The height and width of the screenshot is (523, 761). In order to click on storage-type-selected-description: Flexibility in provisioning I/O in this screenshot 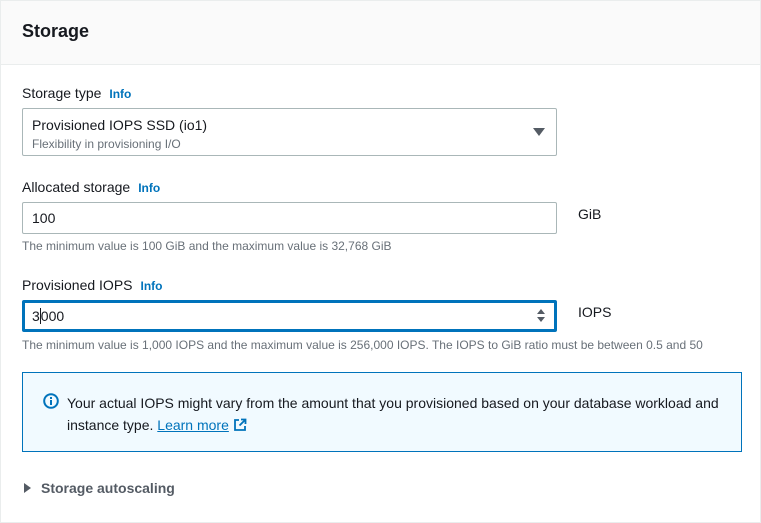, I will do `click(106, 144)`.